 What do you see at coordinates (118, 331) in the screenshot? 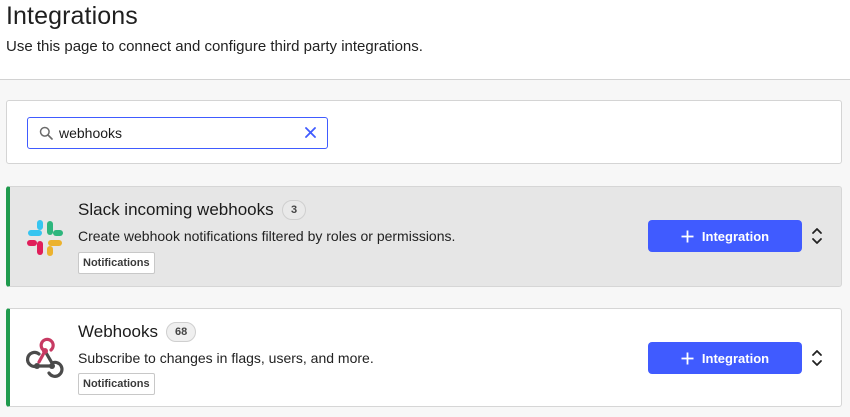
I see `integration-title: Webhooks` at bounding box center [118, 331].